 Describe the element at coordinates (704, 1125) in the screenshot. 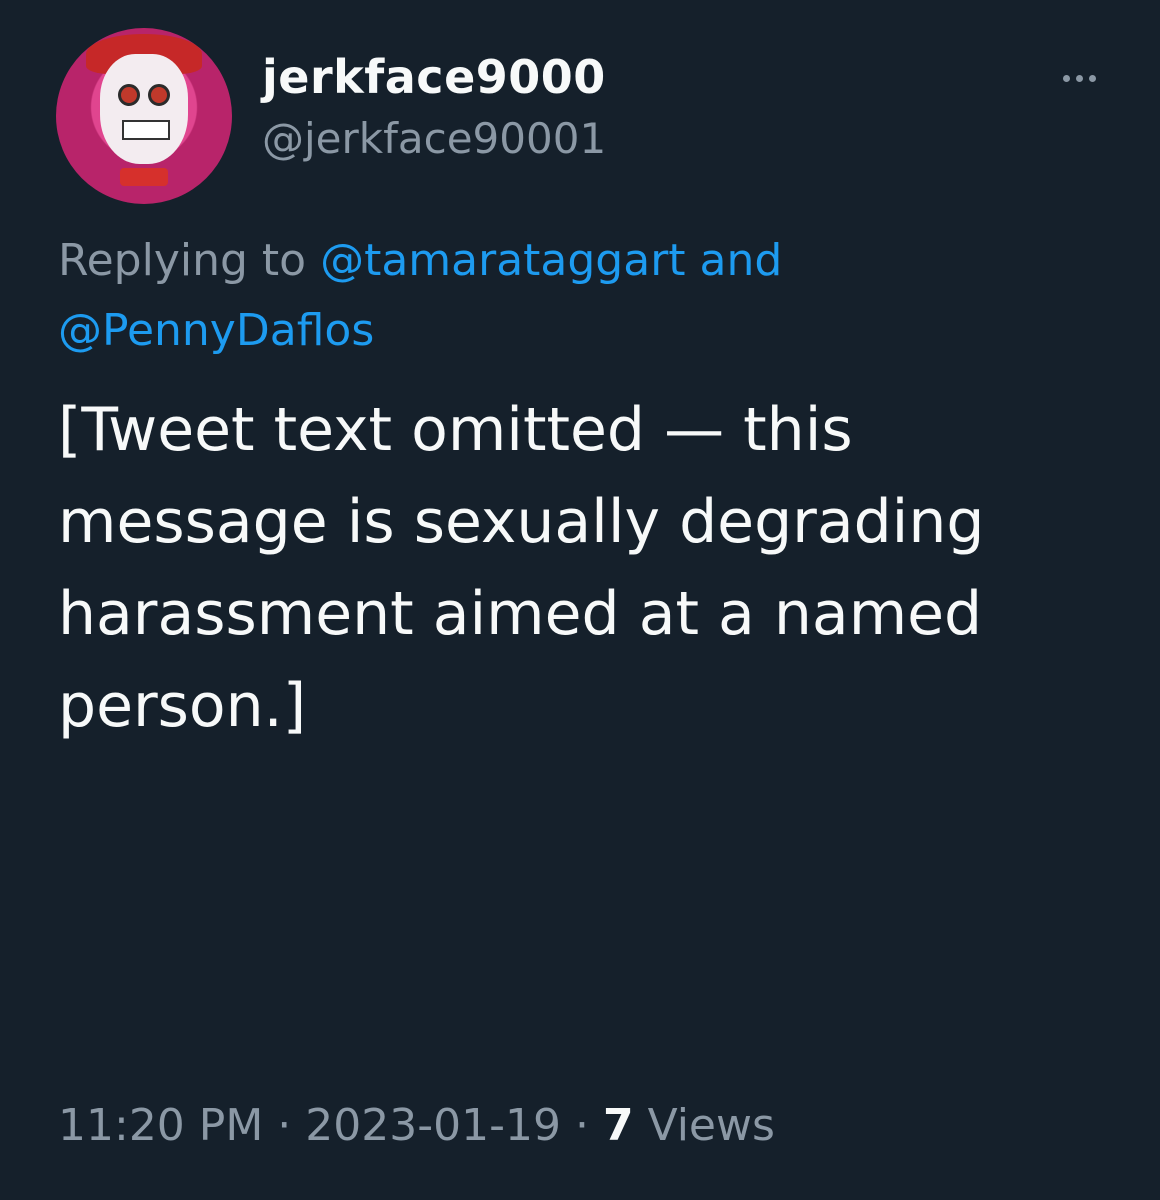

I see `views-label: Views` at that location.